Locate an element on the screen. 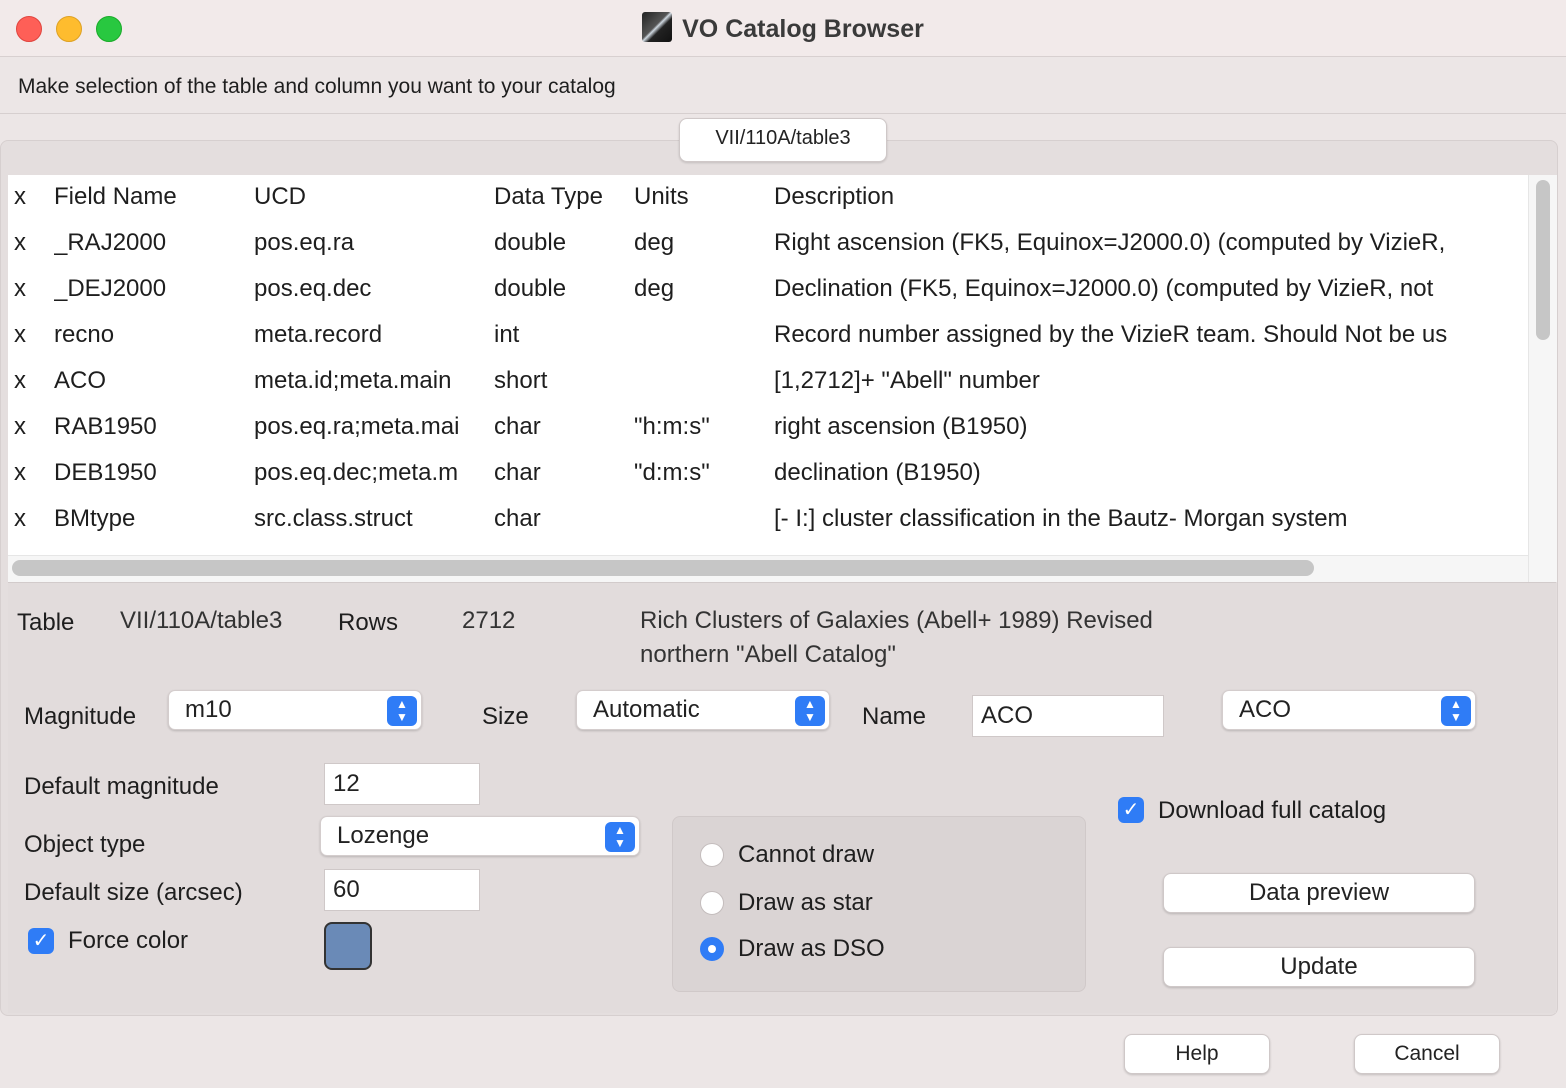 Image resolution: width=1566 pixels, height=1088 pixels. size-label: Size is located at coordinates (505, 716).